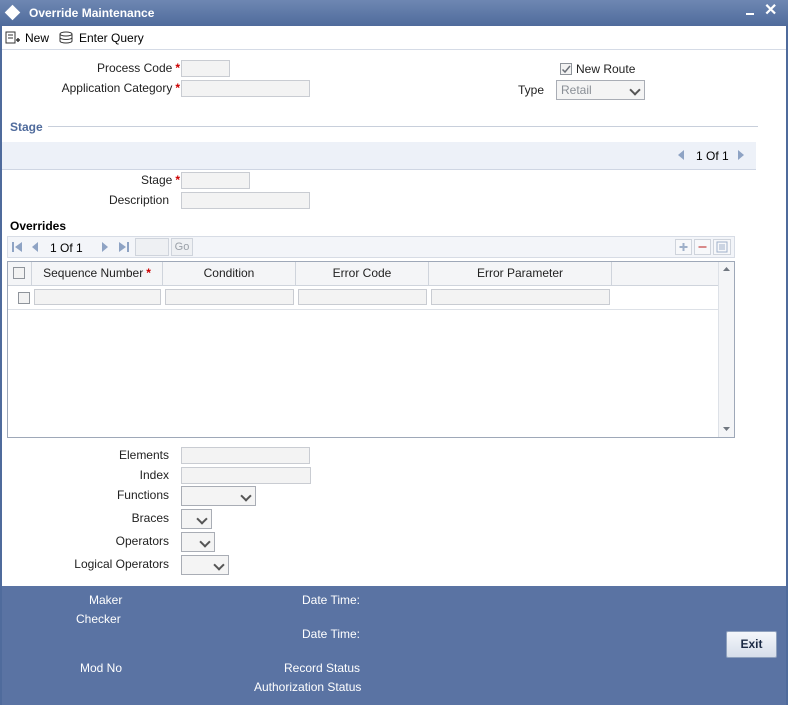 This screenshot has width=788, height=705. What do you see at coordinates (111, 38) in the screenshot?
I see `enter-query-label: Enter Query` at bounding box center [111, 38].